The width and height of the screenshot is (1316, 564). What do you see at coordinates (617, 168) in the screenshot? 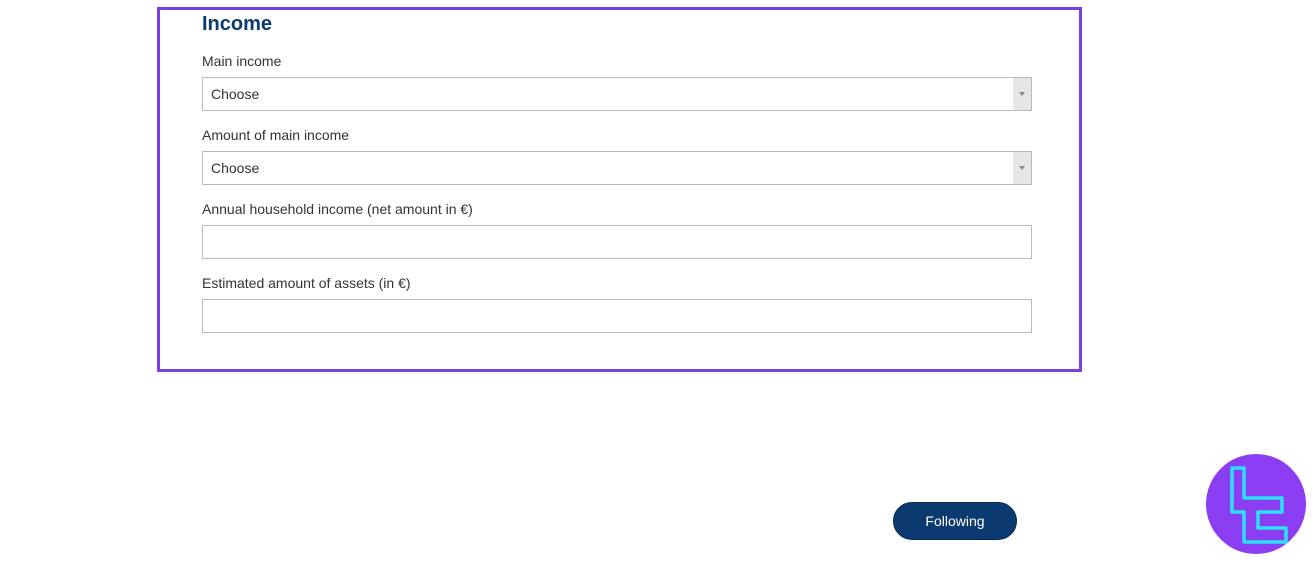
I see `main-income-amount-select: Choose` at bounding box center [617, 168].